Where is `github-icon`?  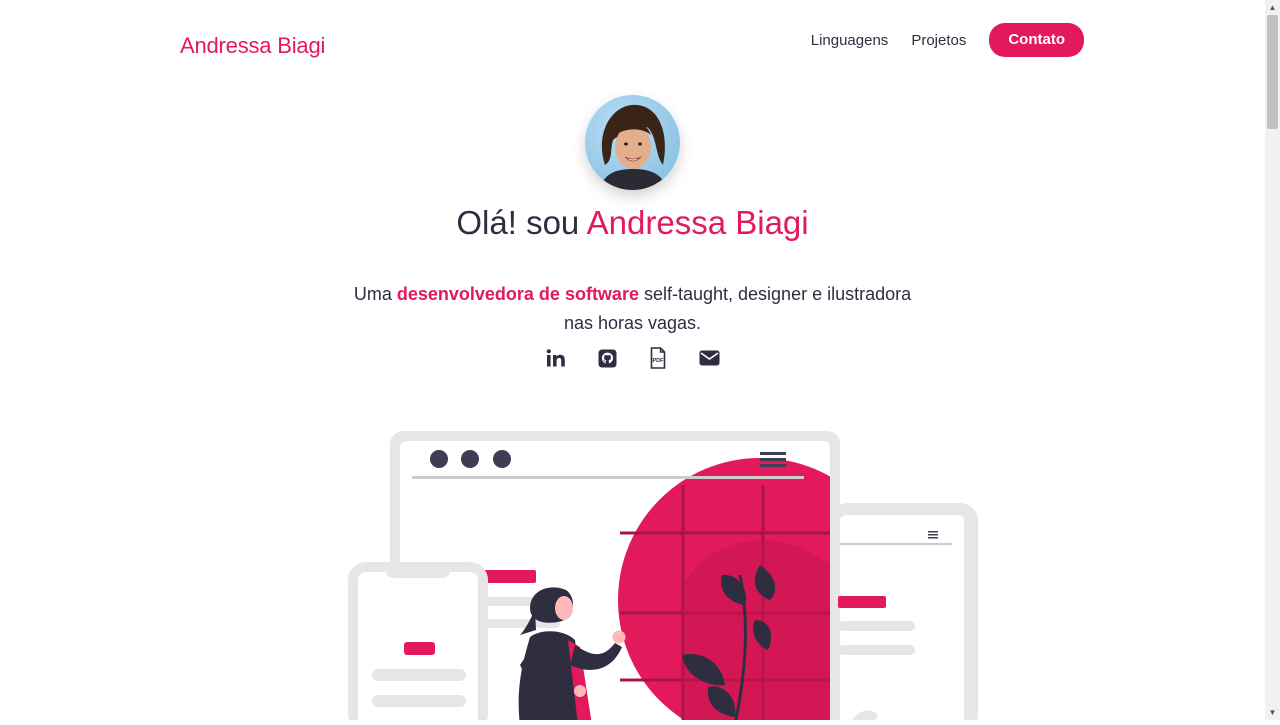
github-icon is located at coordinates (607, 358).